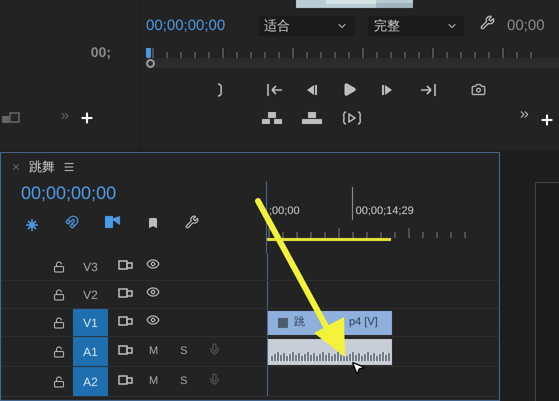 This screenshot has width=559, height=401. Describe the element at coordinates (143, 193) in the screenshot. I see `timeline-timecode: 00;00;00;00` at that location.